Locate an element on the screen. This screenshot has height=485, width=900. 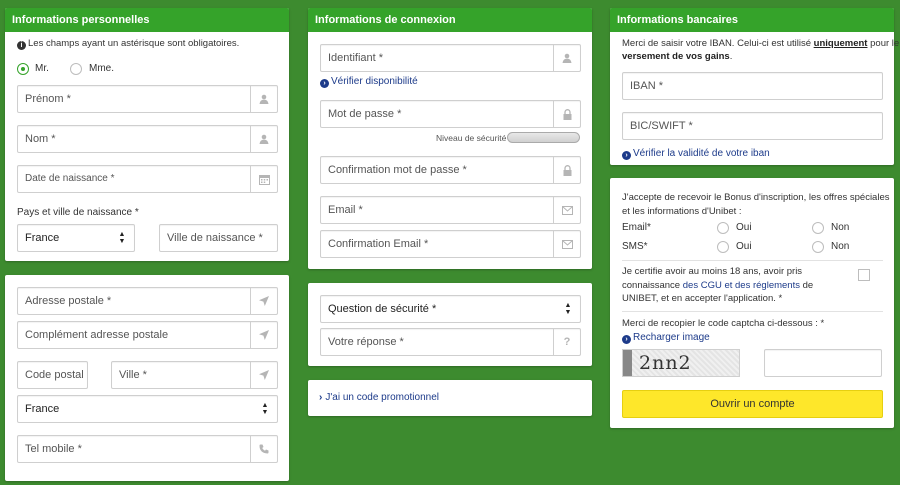
reload-captcha-link: › Recharger image is located at coordinates (666, 338).